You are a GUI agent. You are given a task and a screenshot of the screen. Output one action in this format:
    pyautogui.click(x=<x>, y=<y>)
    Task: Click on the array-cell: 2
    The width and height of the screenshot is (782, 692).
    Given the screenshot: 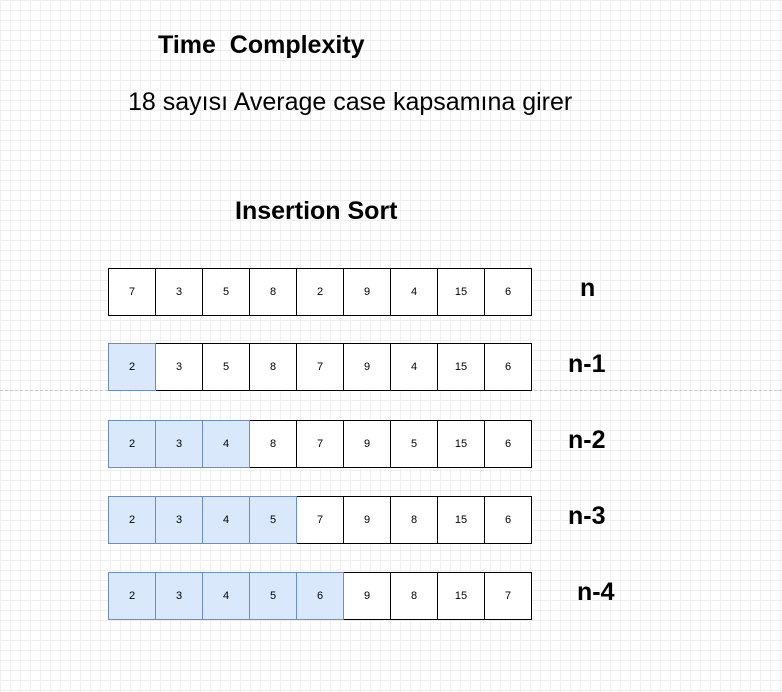 What is the action you would take?
    pyautogui.click(x=320, y=292)
    